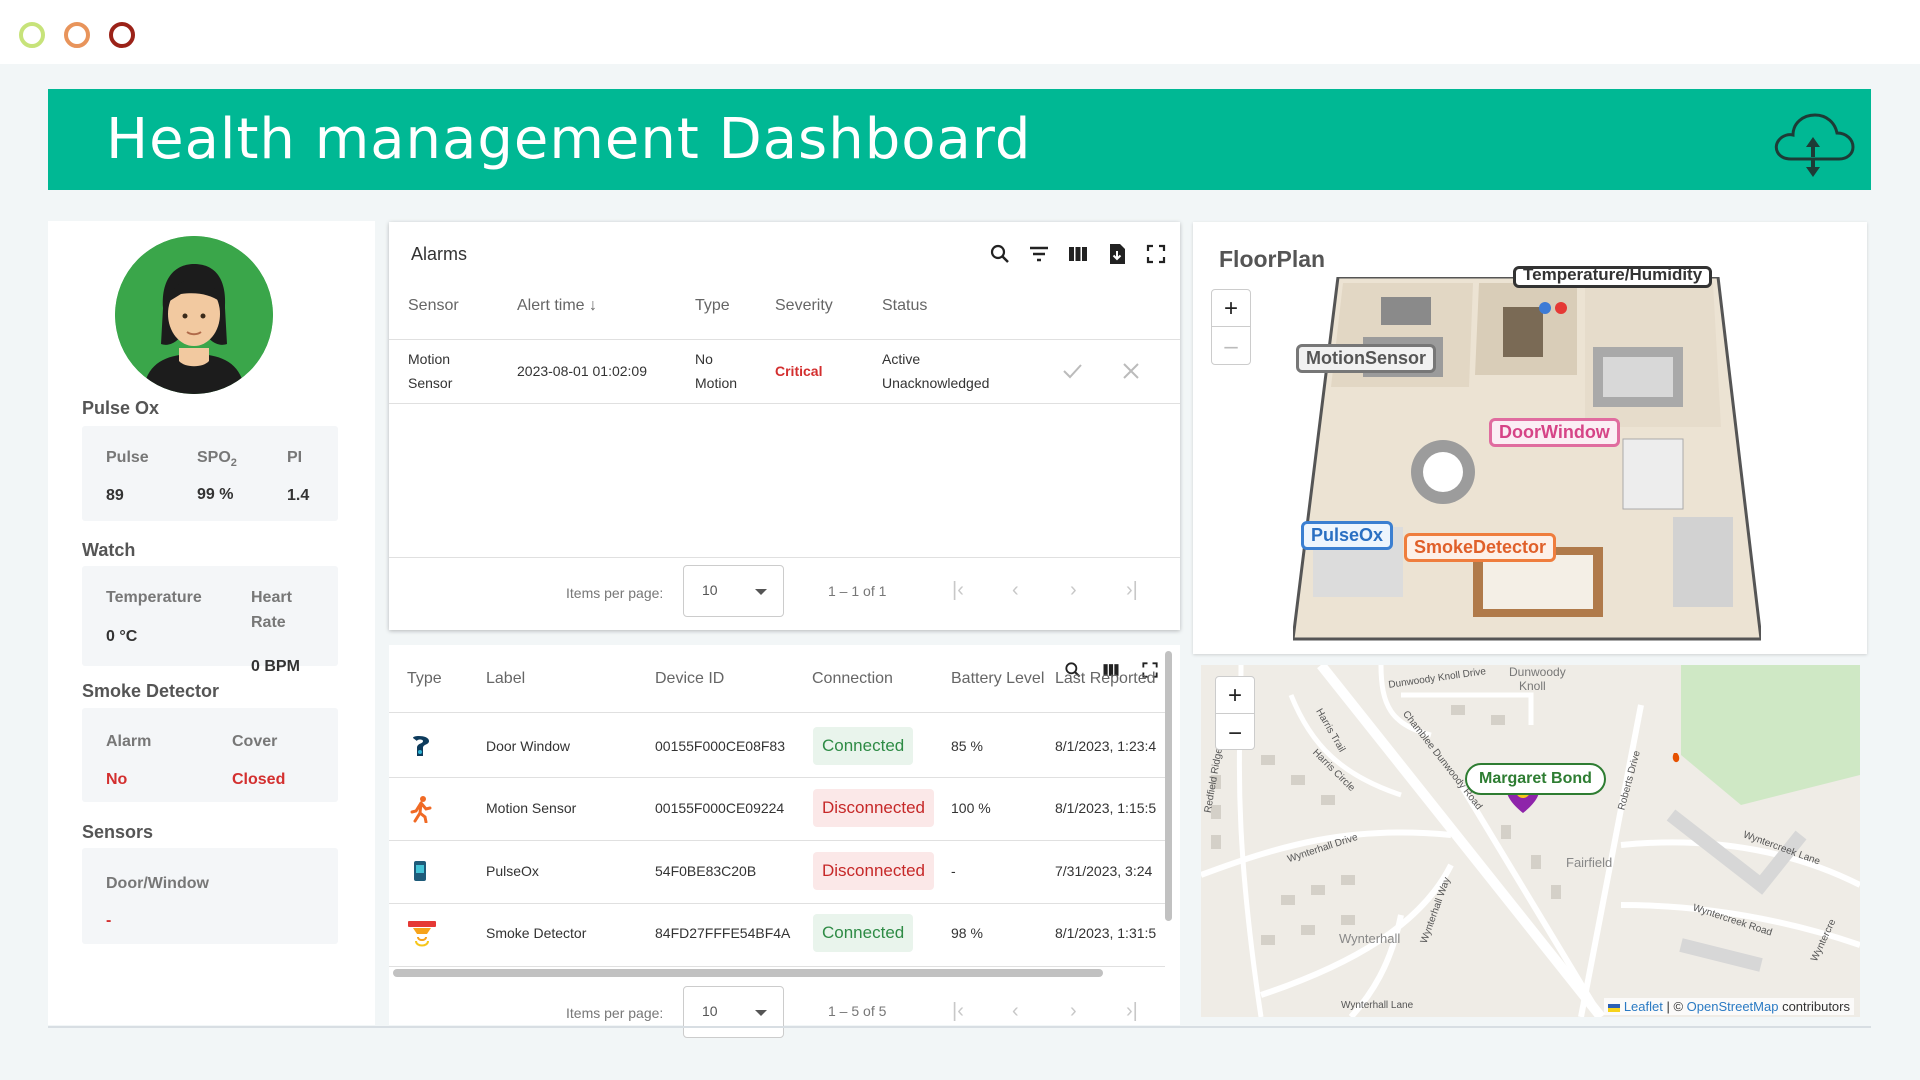  I want to click on door-window-icon, so click(421, 746).